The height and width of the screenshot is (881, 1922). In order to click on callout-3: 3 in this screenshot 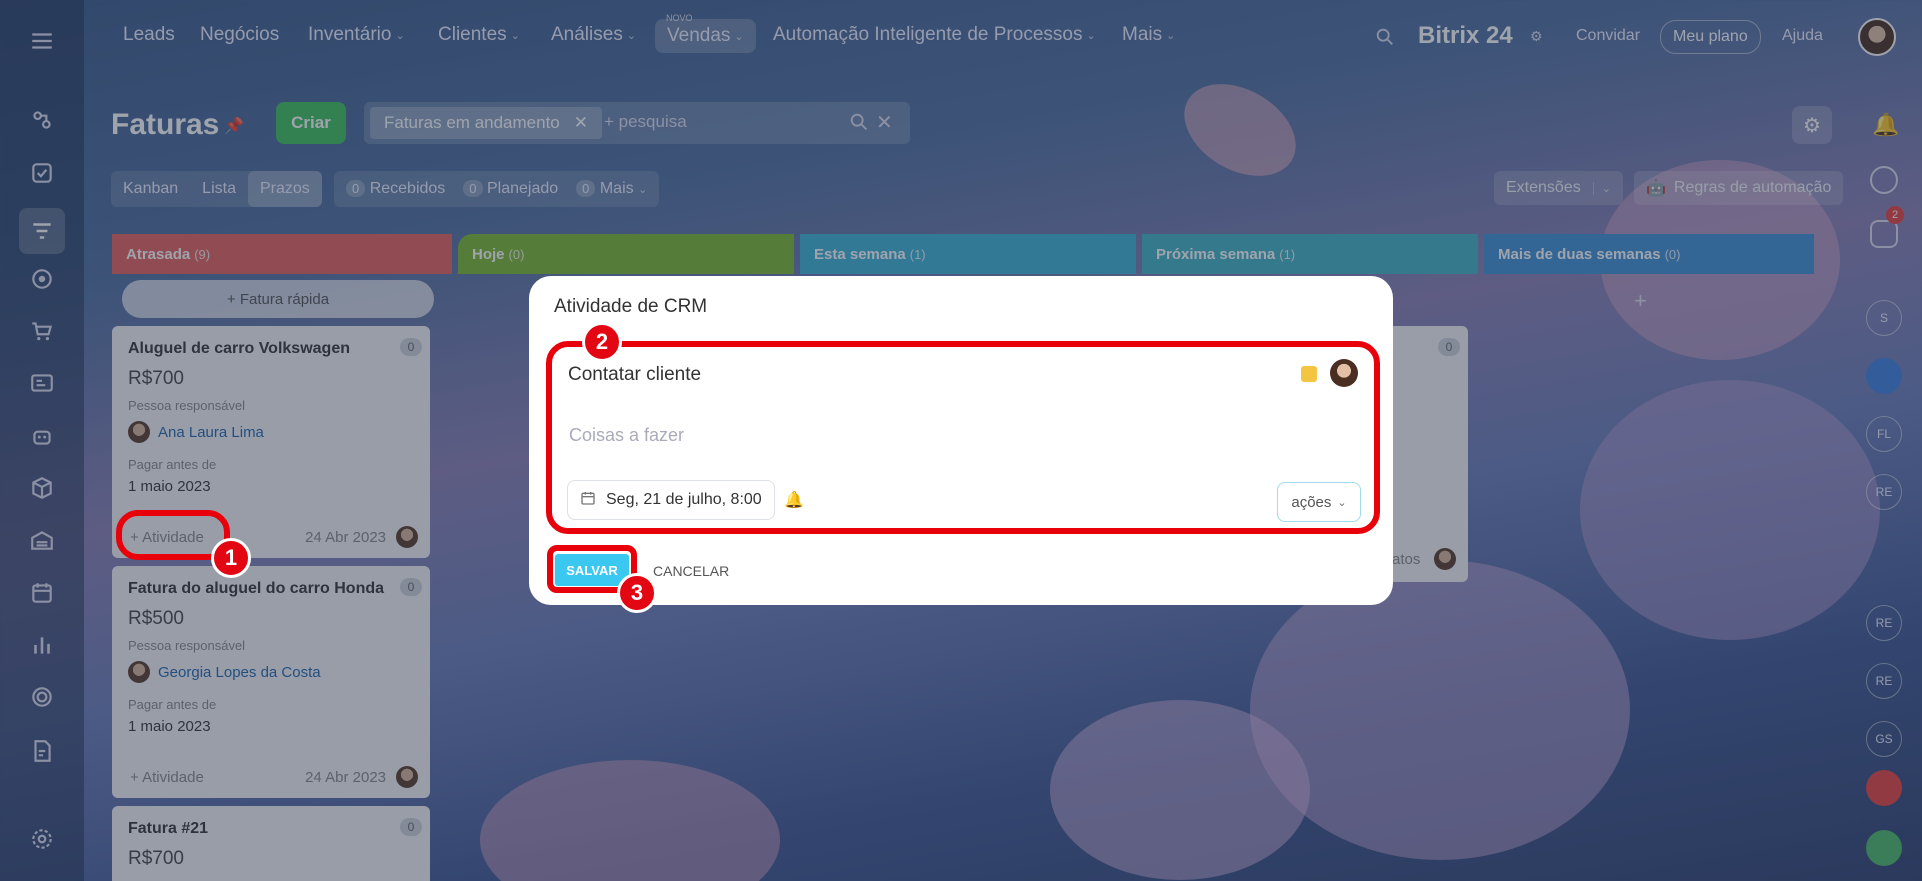, I will do `click(637, 593)`.